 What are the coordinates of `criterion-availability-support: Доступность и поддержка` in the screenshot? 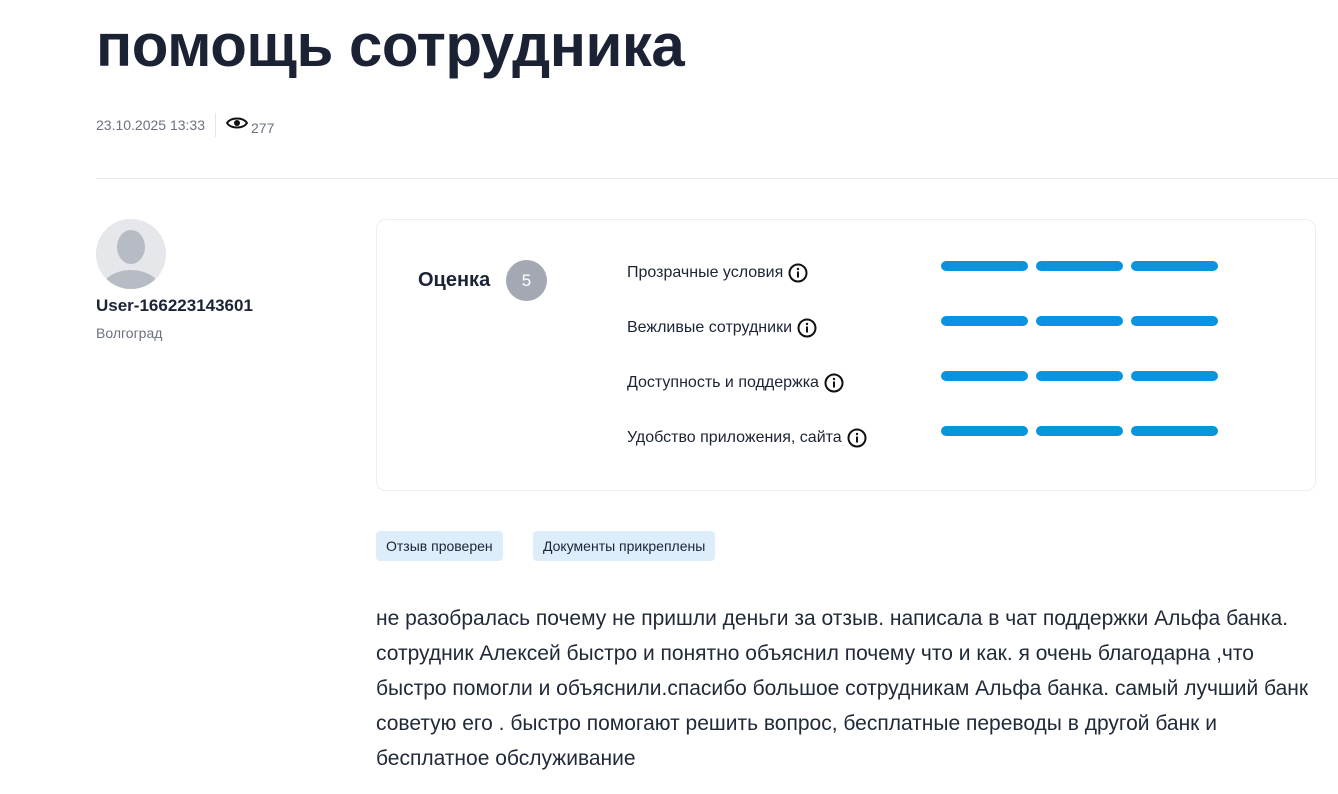 It's located at (735, 383).